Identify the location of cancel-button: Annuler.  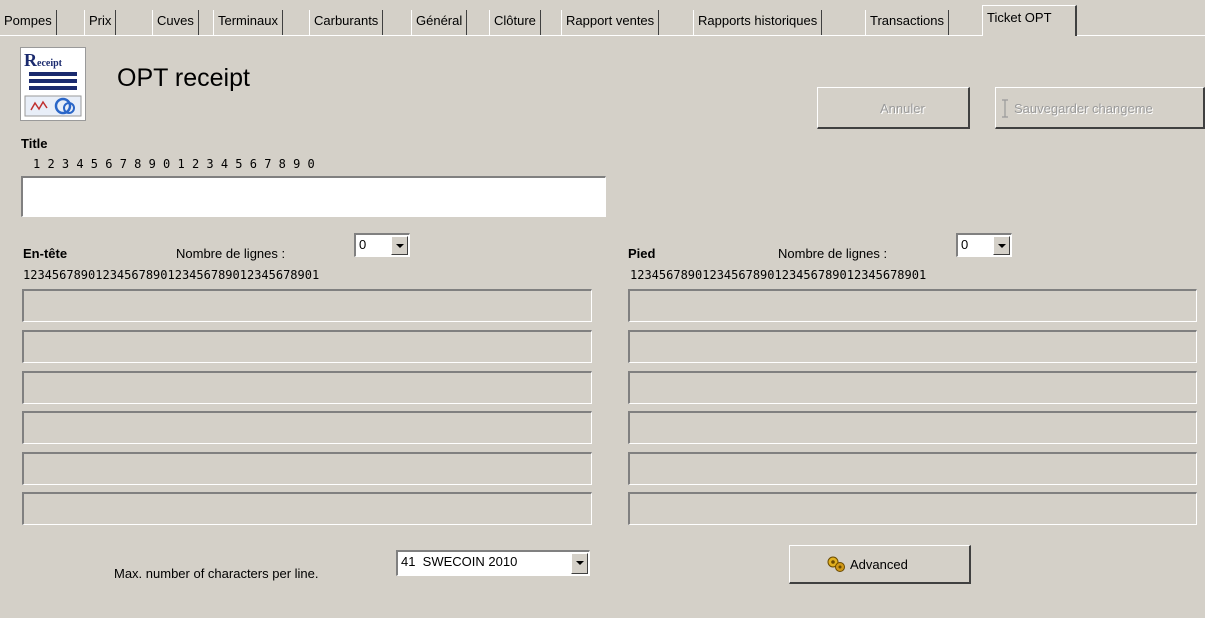
(893, 108).